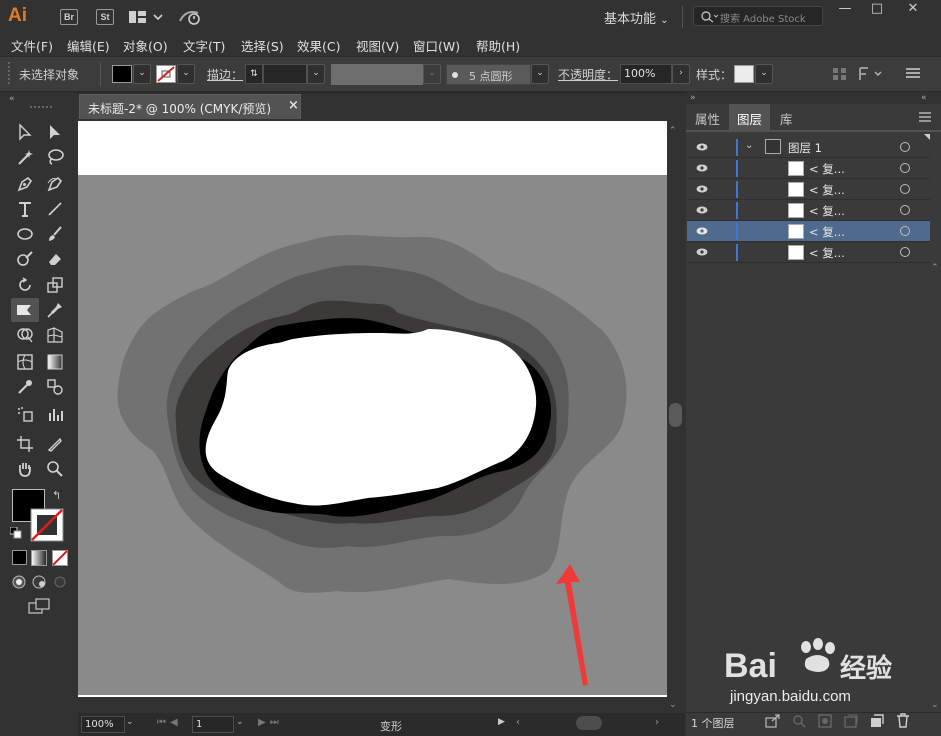 This screenshot has width=941, height=736. I want to click on ellipse-tool, so click(25, 234).